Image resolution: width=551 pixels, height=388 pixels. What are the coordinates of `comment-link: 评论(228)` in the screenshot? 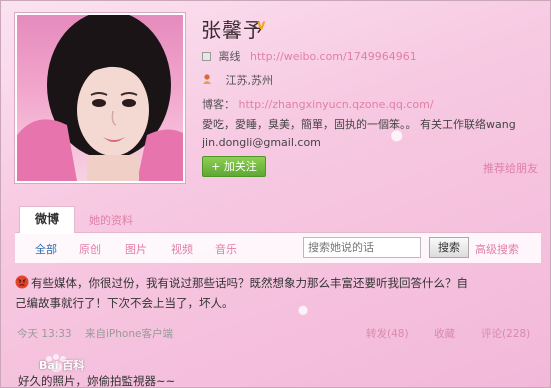 It's located at (505, 333).